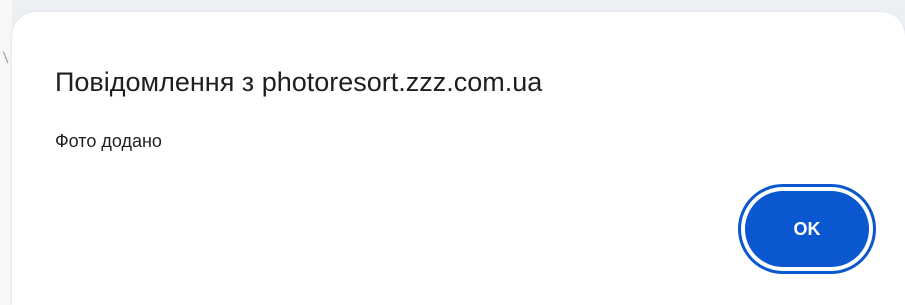 This screenshot has width=905, height=305. Describe the element at coordinates (6, 152) in the screenshot. I see `background-page-edge` at that location.